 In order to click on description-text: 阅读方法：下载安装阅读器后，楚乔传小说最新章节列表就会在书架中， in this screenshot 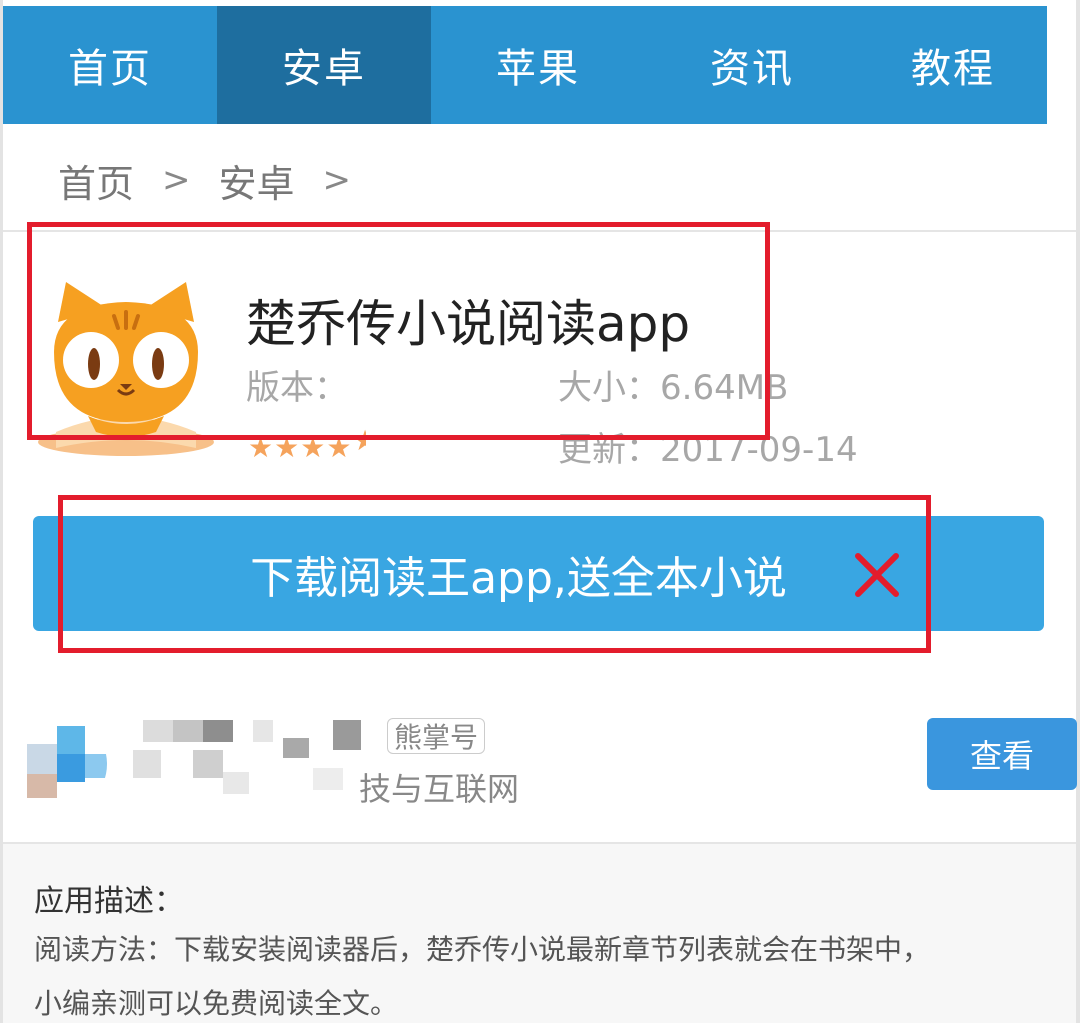, I will do `click(482, 949)`.